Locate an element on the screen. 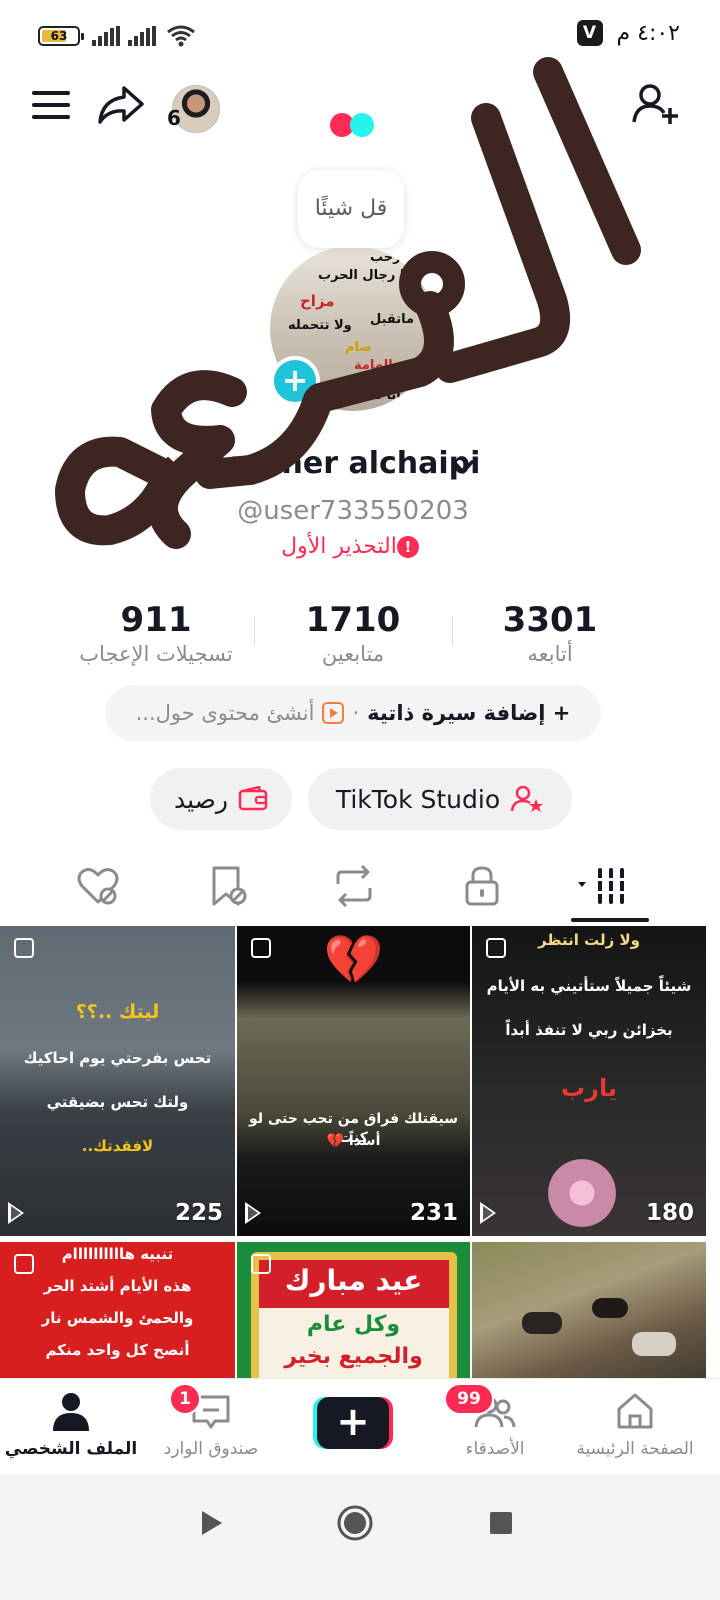 This screenshot has height=1600, width=720. add-bio-label: + إضافة سيرة ذاتية is located at coordinates (469, 713).